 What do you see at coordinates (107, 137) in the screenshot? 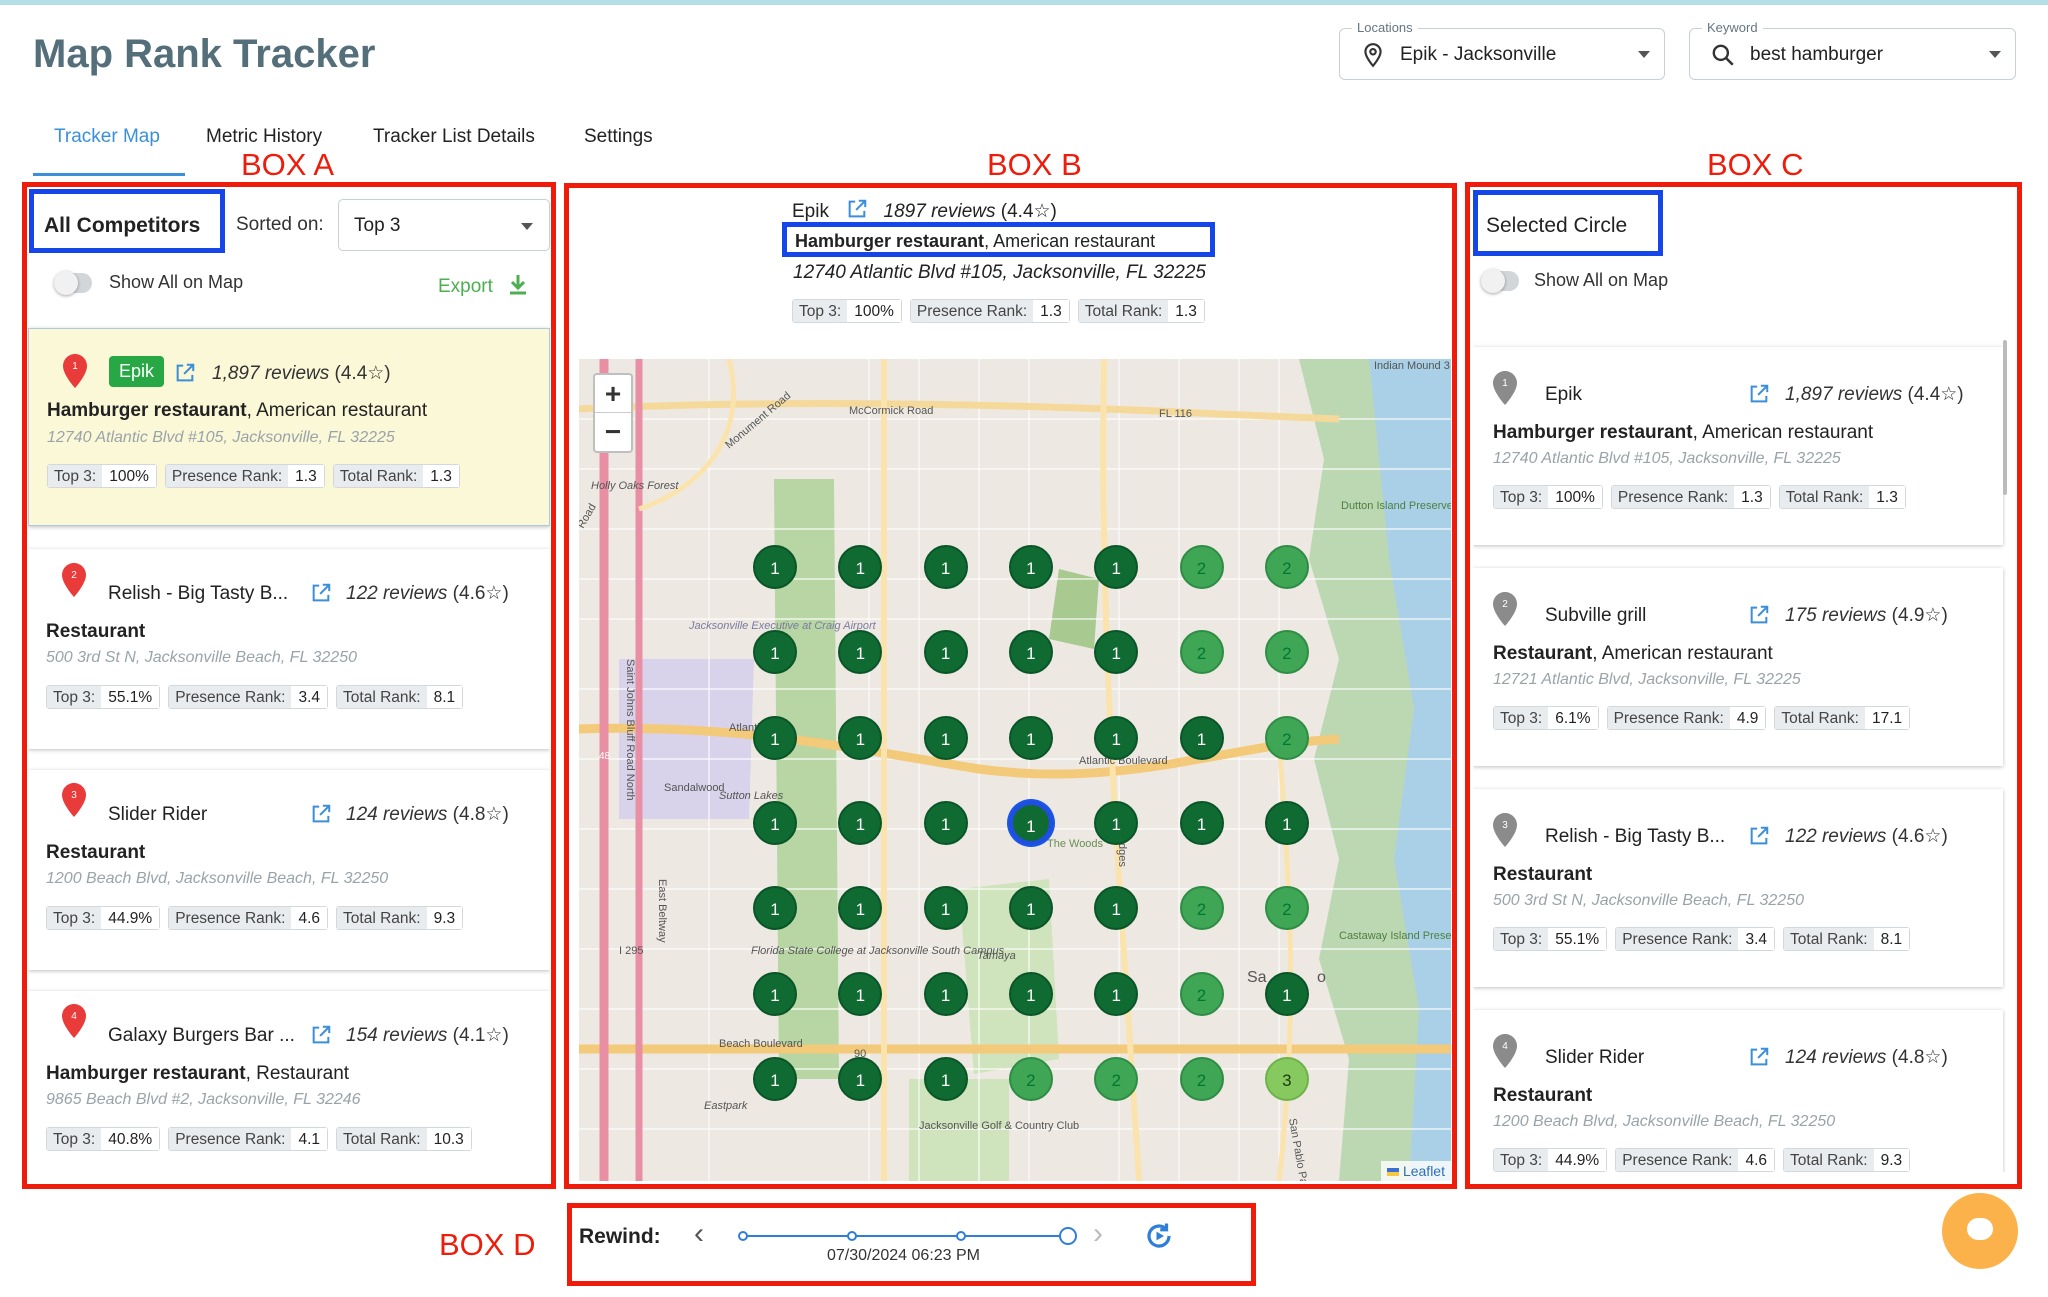
I see `tab-tracker-map: Tracker Map` at bounding box center [107, 137].